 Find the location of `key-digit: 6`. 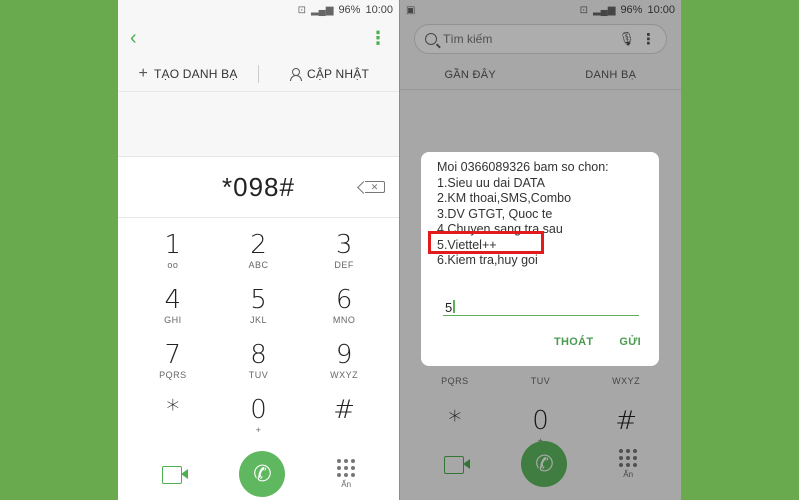

key-digit: 6 is located at coordinates (344, 300).